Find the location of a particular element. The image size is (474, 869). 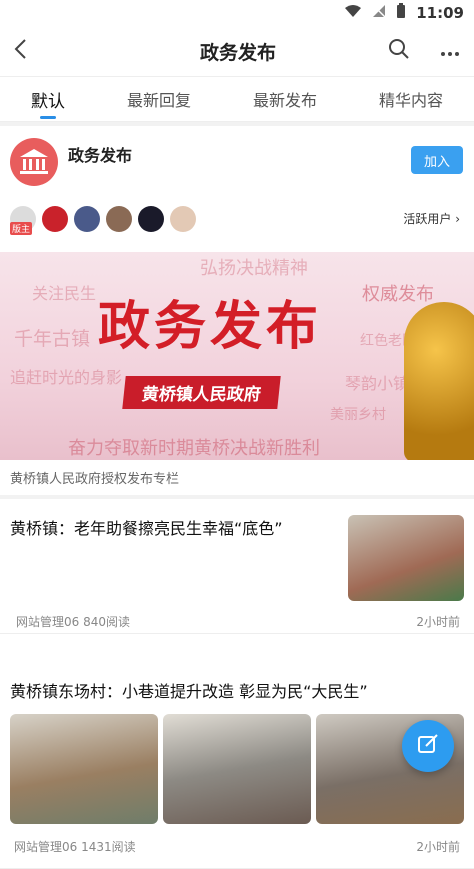

tab-featured: 精华内容 is located at coordinates (411, 99).